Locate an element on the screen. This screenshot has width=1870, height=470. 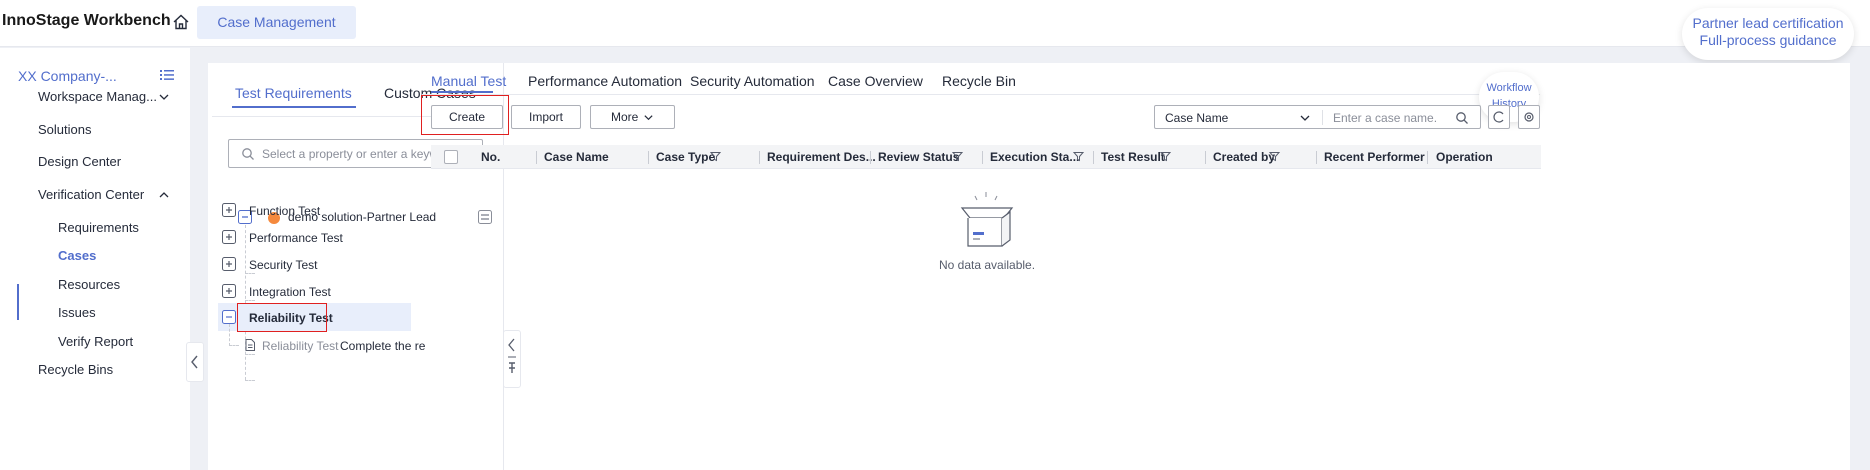
create-highlight is located at coordinates (465, 115).